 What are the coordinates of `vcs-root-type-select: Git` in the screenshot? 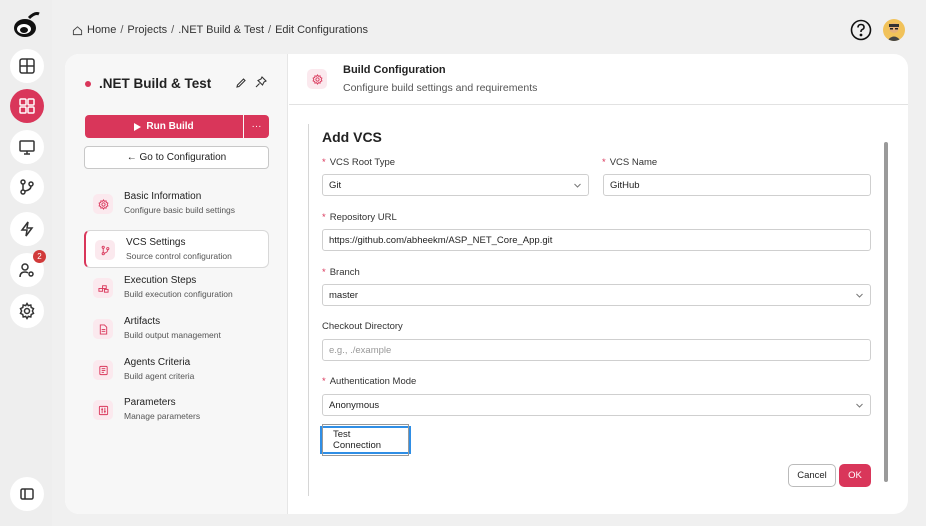 It's located at (455, 185).